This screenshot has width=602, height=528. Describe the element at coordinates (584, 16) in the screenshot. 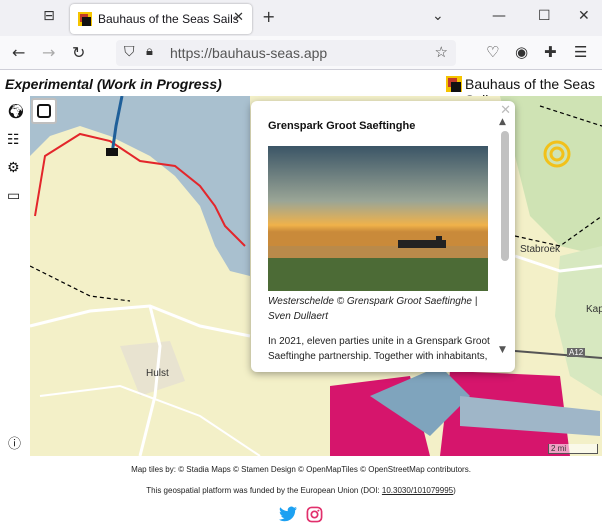

I see `window-close-icon: ✕` at that location.